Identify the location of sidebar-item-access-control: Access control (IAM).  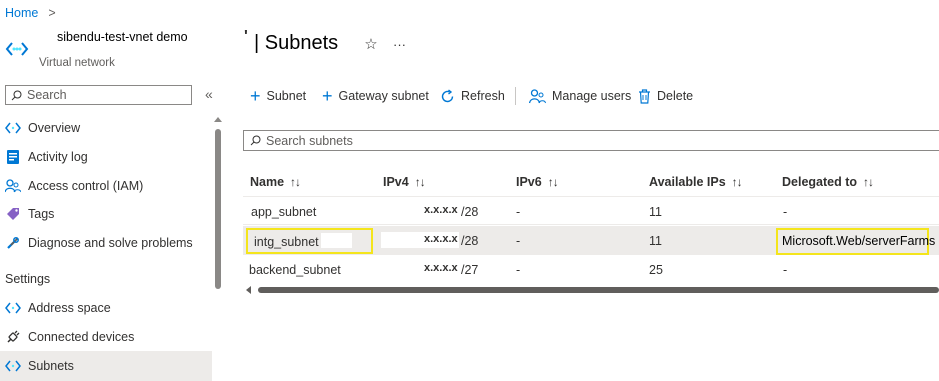
(106, 186).